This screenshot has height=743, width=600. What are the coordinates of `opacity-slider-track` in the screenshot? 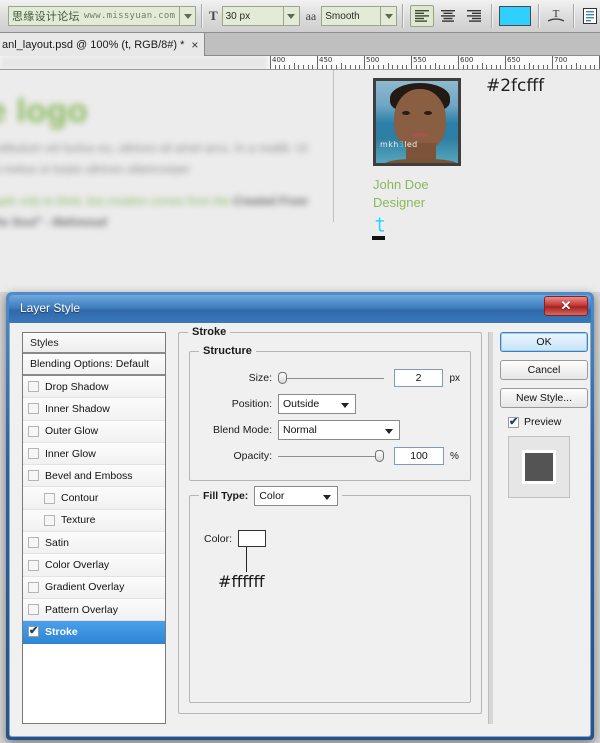 It's located at (331, 456).